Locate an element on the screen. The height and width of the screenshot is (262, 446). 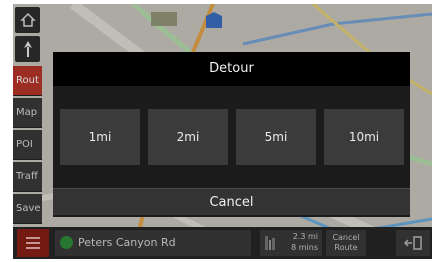
detour-option-5mi: 5mi is located at coordinates (276, 137).